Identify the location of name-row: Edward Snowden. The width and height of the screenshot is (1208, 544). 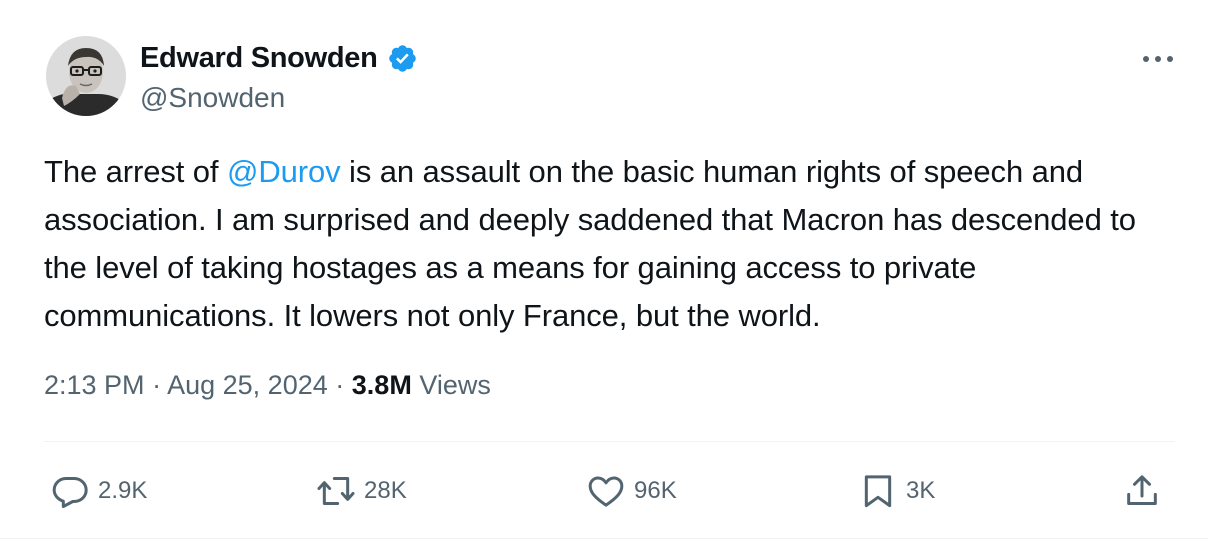
(279, 58).